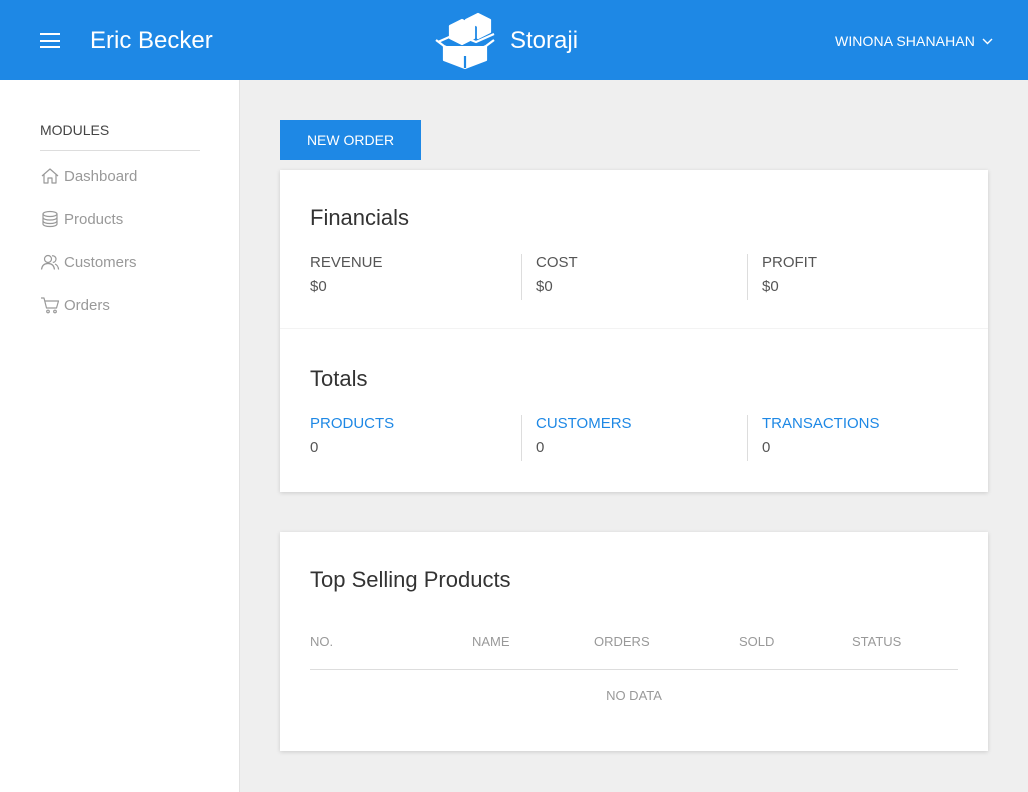 The height and width of the screenshot is (792, 1028). What do you see at coordinates (622, 642) in the screenshot?
I see `column-header-orders: ORDERS` at bounding box center [622, 642].